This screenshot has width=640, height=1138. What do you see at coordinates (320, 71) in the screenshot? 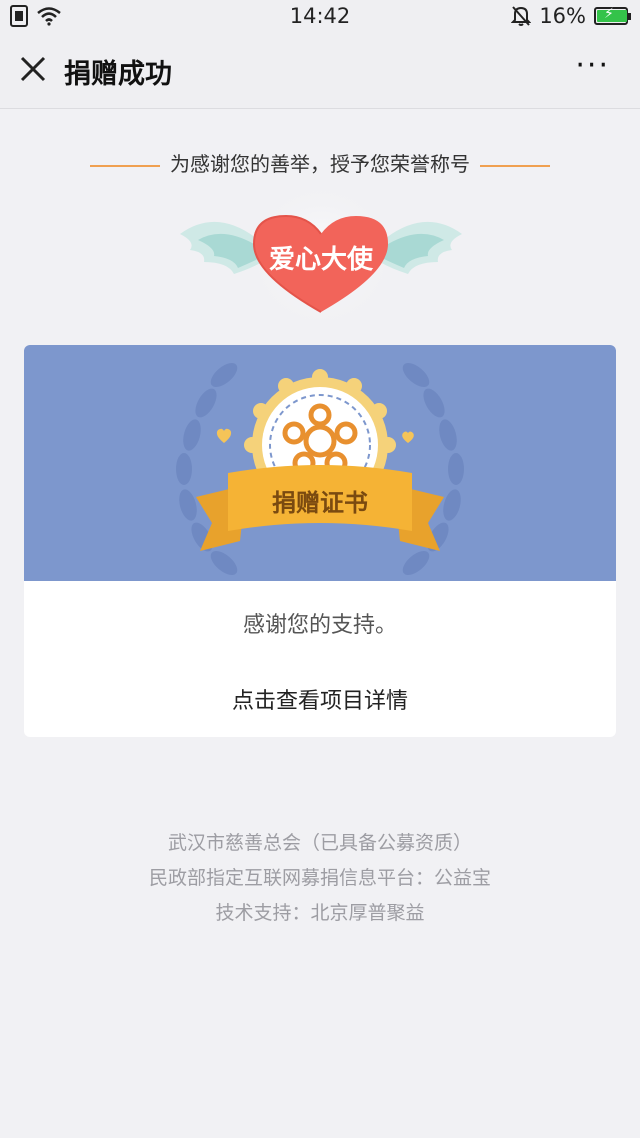
I see `nav-bar: 捐赠成功 ···` at bounding box center [320, 71].